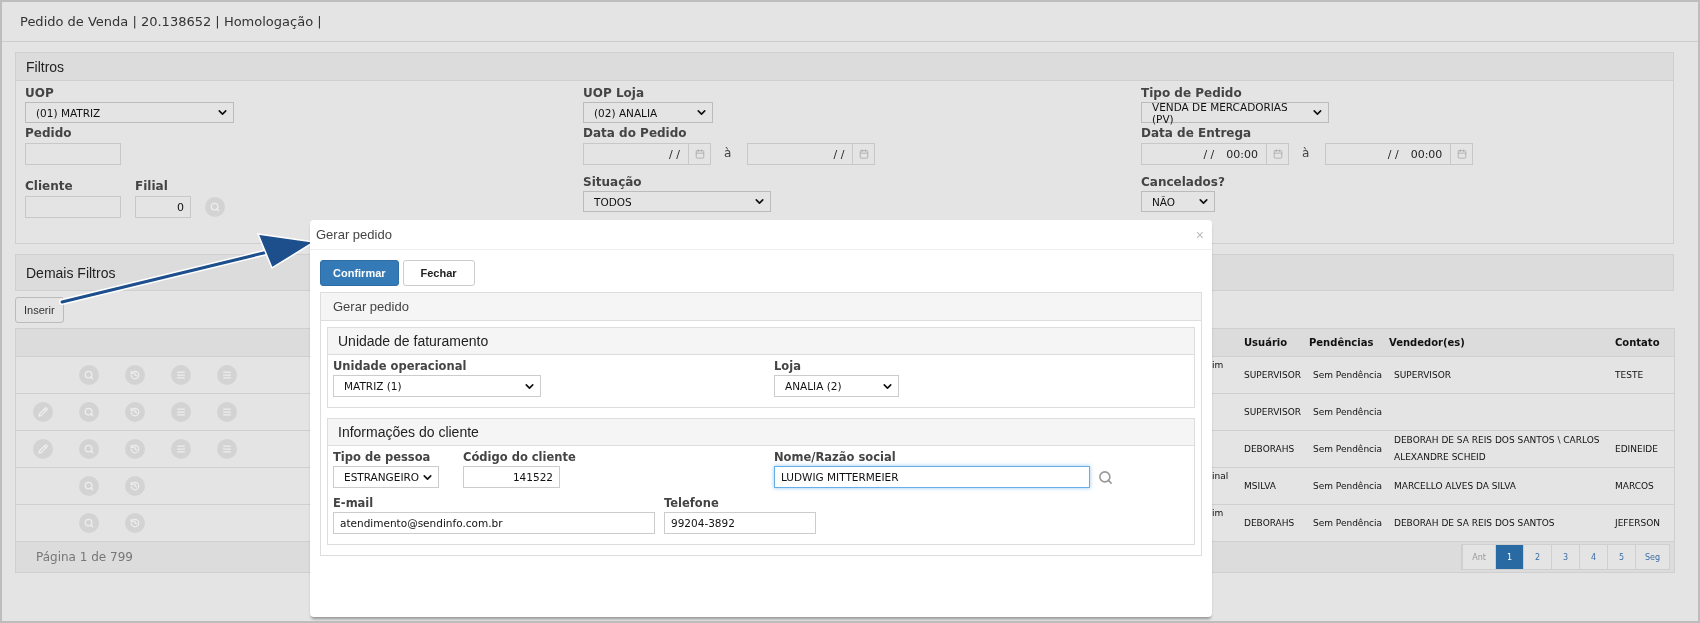  Describe the element at coordinates (1197, 133) in the screenshot. I see `field-label: Data de Entrega` at that location.